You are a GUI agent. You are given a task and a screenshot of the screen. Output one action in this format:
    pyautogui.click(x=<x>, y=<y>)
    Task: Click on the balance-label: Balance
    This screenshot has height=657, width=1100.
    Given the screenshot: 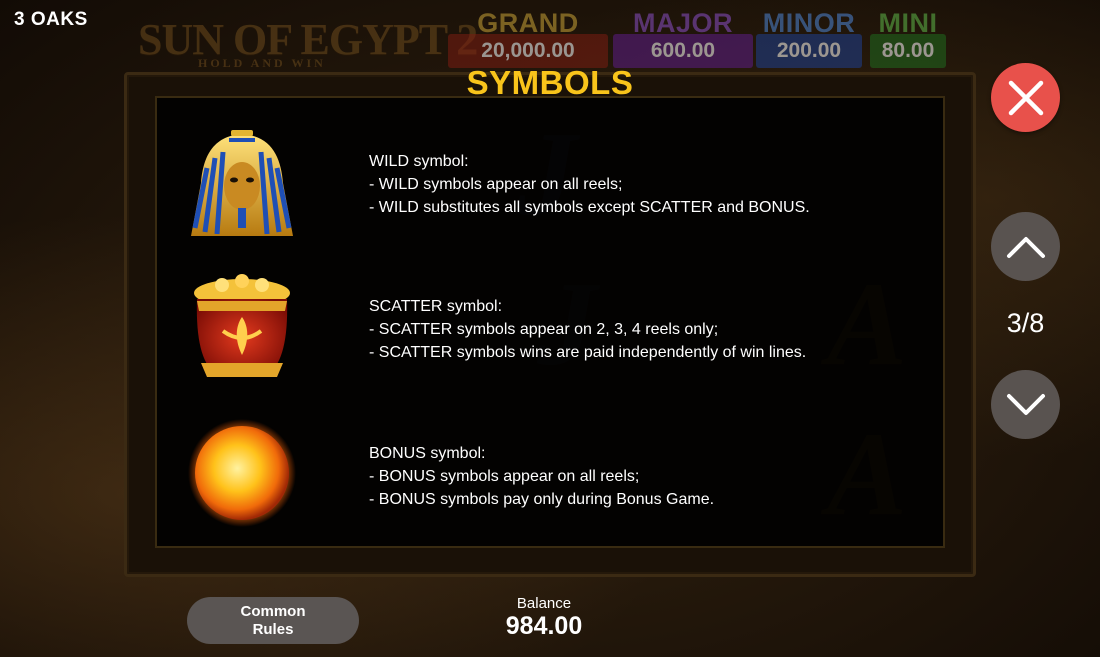 What is the action you would take?
    pyautogui.click(x=544, y=603)
    